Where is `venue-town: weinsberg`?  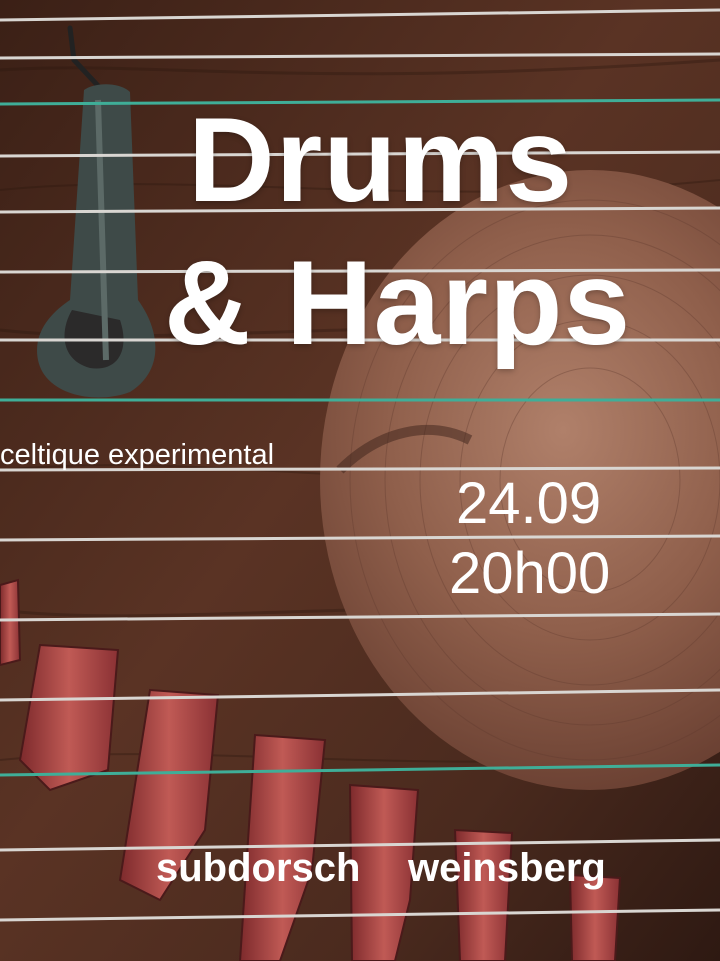 venue-town: weinsberg is located at coordinates (507, 868).